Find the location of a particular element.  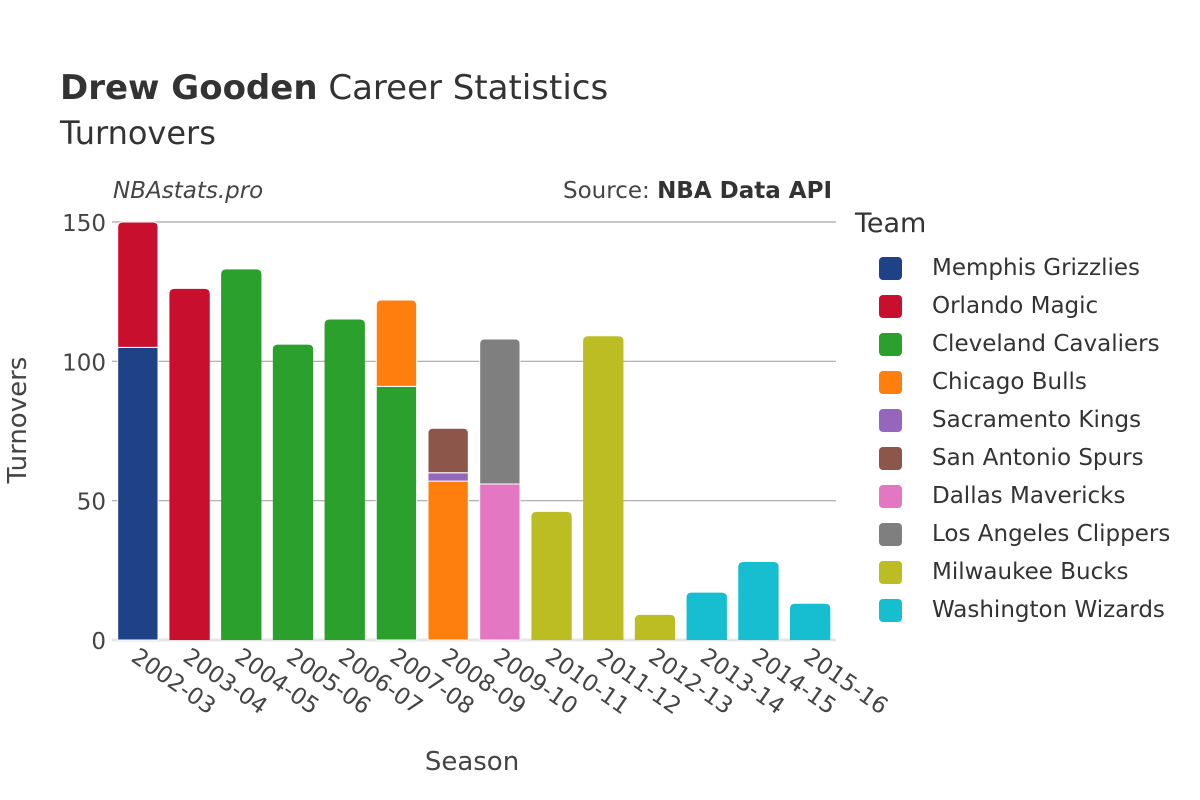

legend-label: Sacramento Kings is located at coordinates (1037, 420).